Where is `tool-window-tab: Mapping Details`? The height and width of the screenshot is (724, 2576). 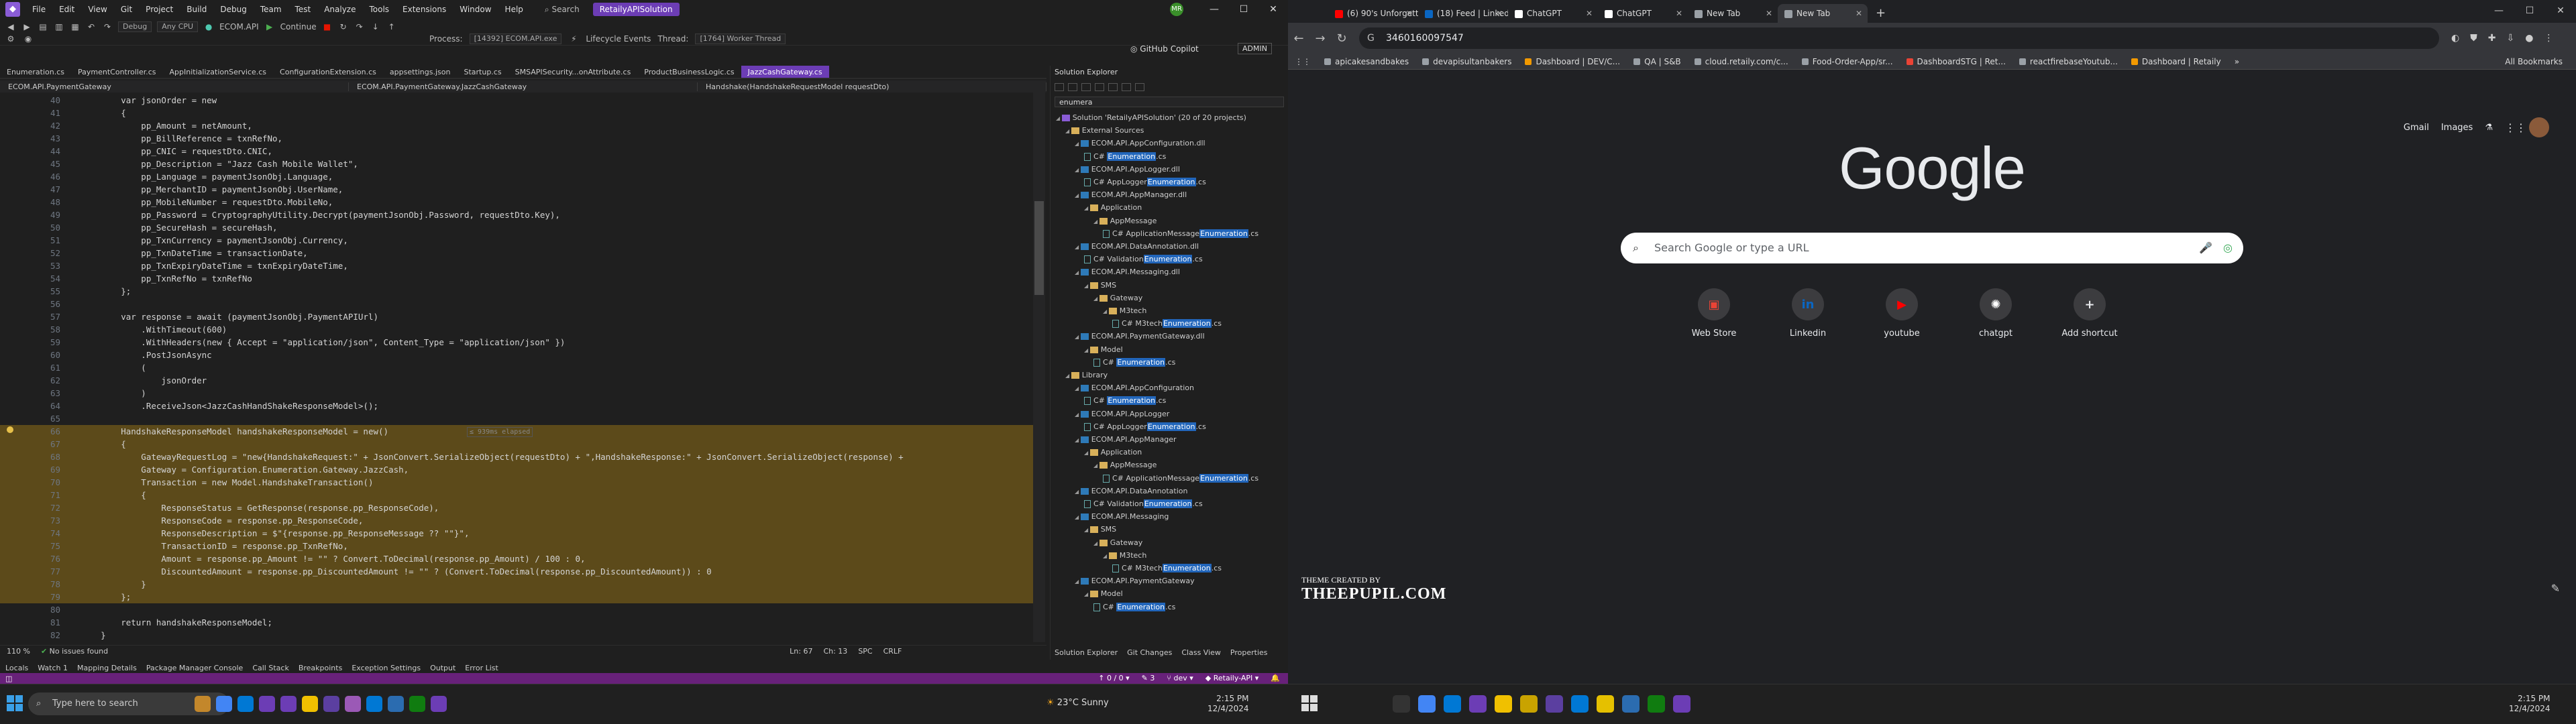
tool-window-tab: Mapping Details is located at coordinates (107, 668).